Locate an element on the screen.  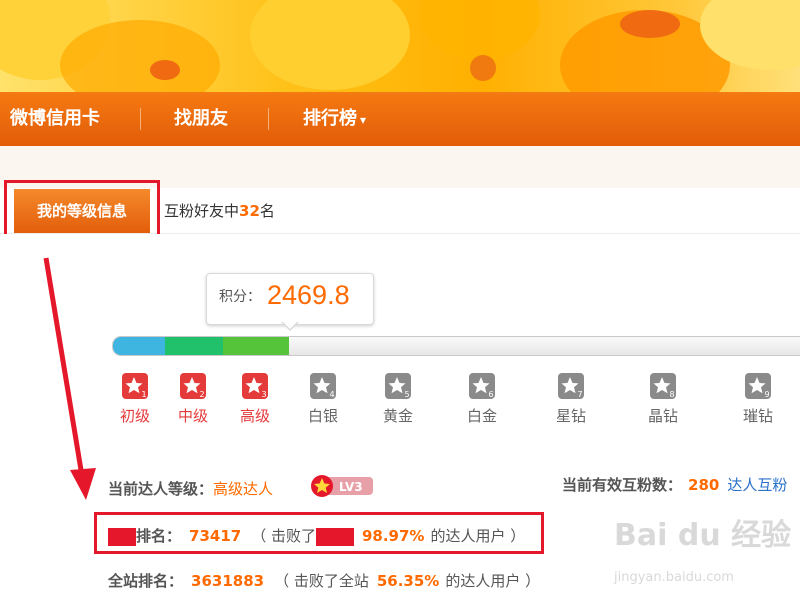
tab-mutual-friends-rank: 互粉好友中32名 is located at coordinates (219, 210).